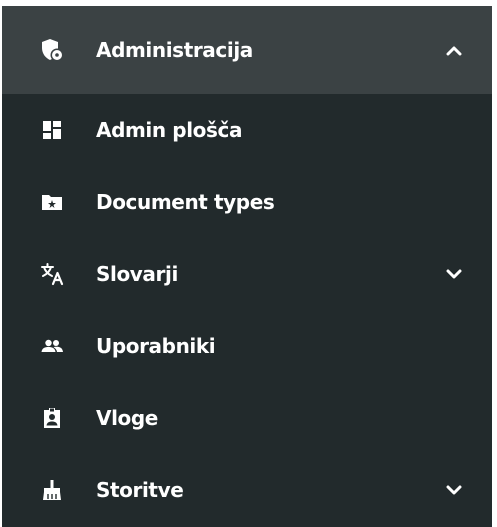  Describe the element at coordinates (52, 490) in the screenshot. I see `broom-icon` at that location.